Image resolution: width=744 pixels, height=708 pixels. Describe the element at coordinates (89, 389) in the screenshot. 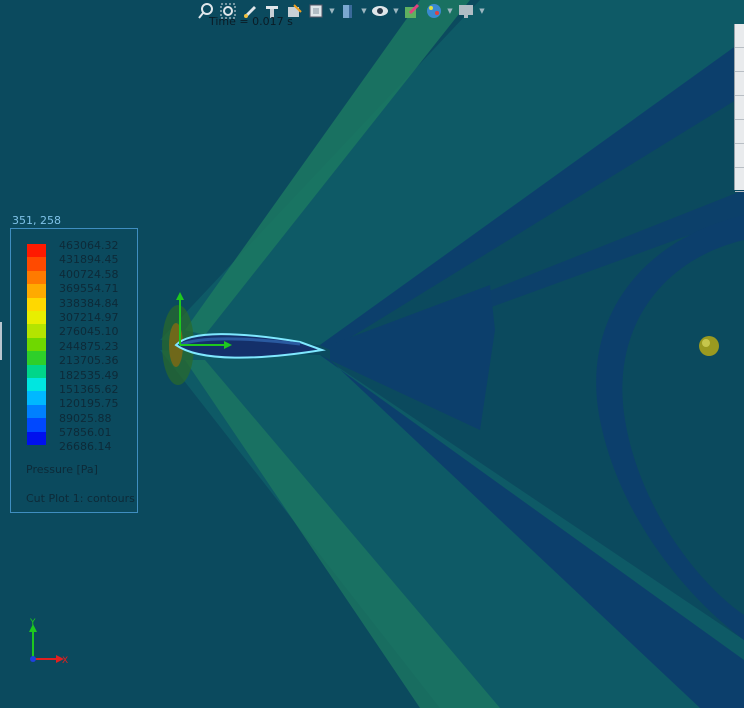

I see `legend-value: 151365.62` at that location.